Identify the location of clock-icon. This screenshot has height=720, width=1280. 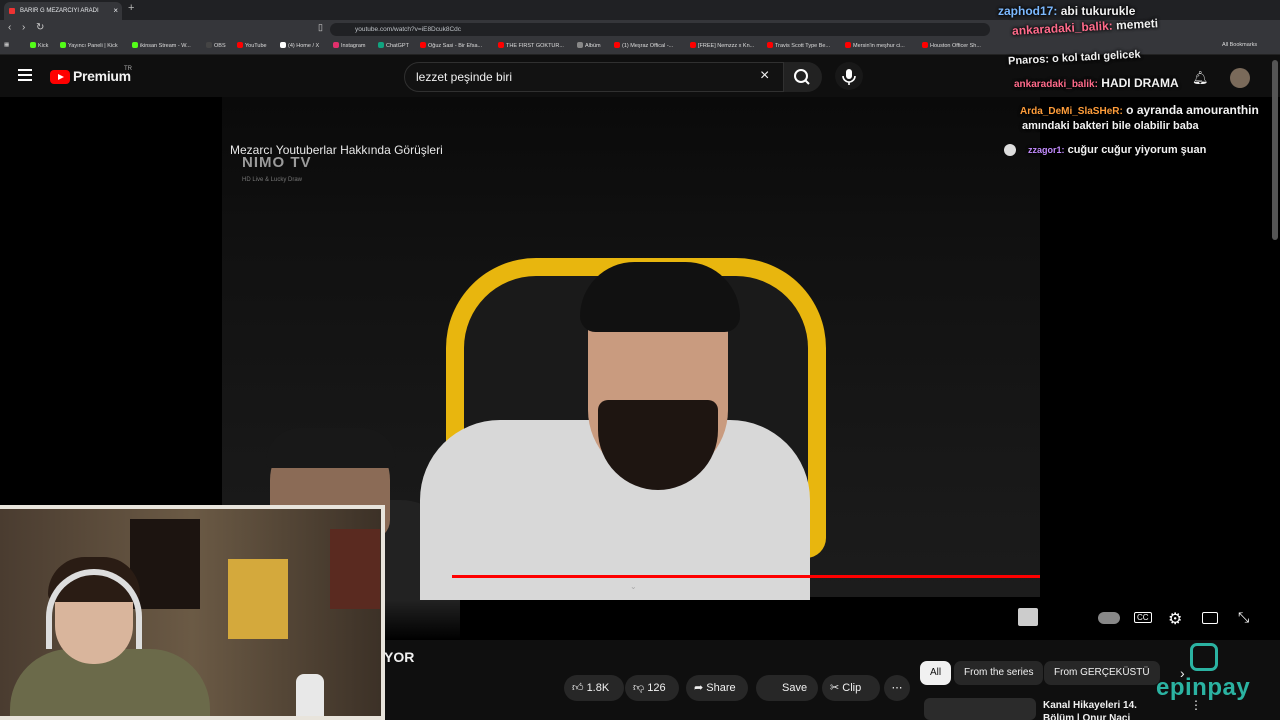
(1010, 150).